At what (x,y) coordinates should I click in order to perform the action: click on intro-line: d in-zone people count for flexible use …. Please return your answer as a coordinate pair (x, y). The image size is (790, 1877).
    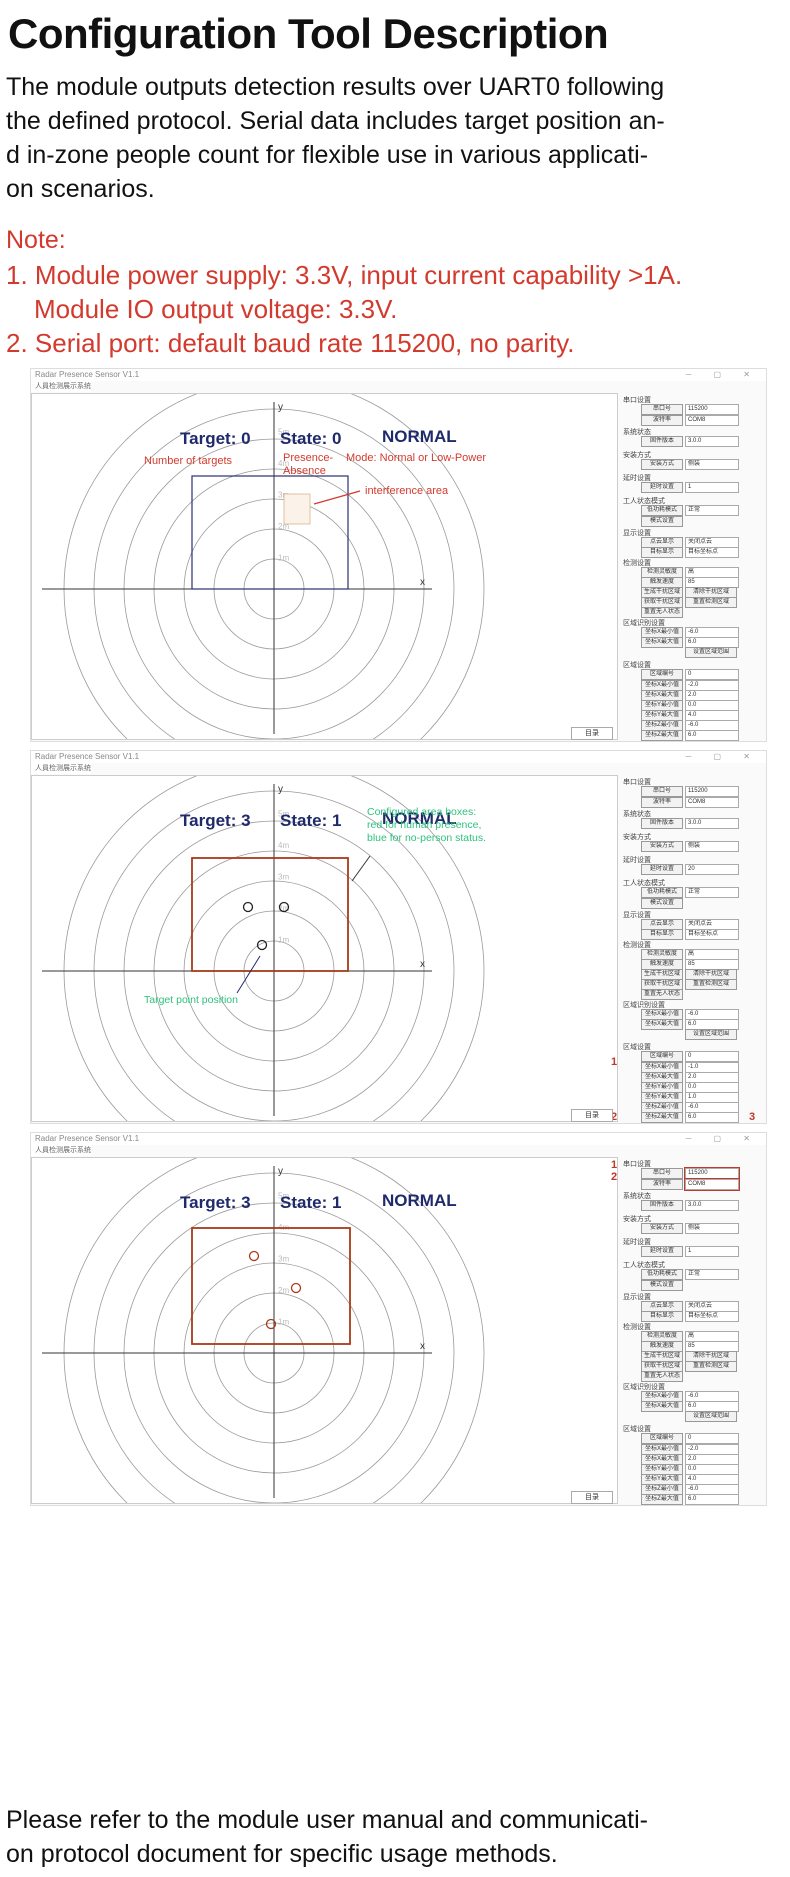
    Looking at the image, I should click on (327, 155).